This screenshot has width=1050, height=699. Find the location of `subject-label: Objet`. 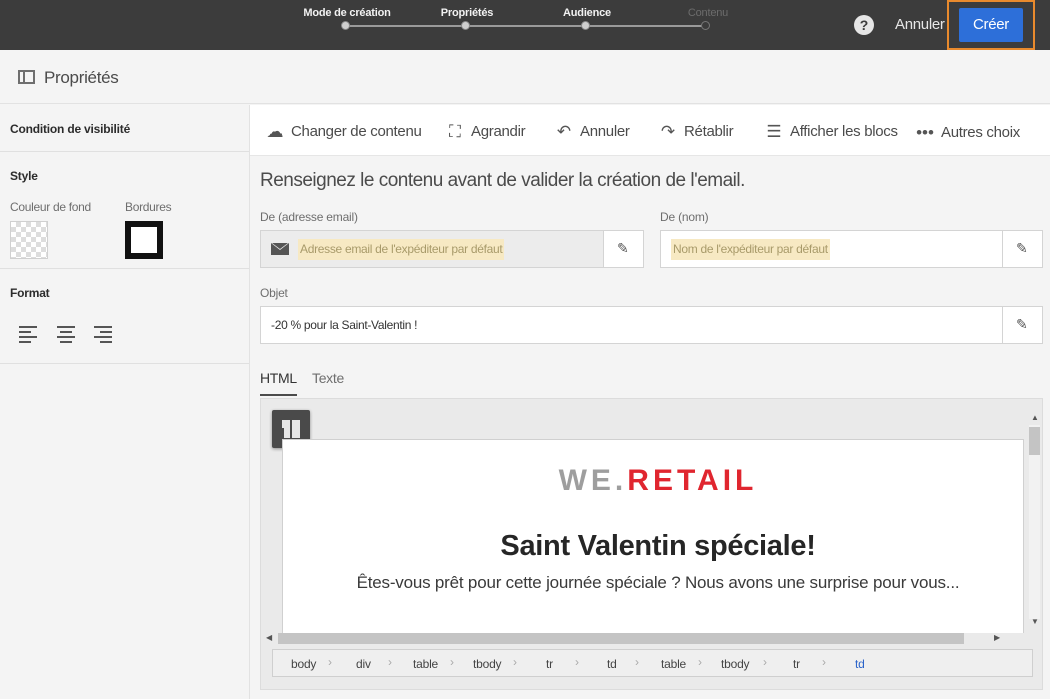

subject-label: Objet is located at coordinates (274, 293).